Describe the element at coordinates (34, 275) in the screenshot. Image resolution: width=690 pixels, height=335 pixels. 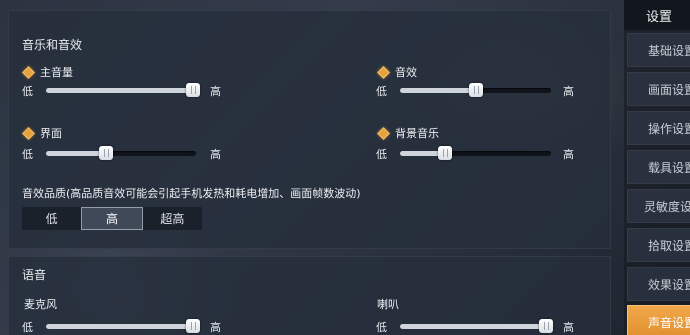
I see `voice-section-title: 语音` at that location.